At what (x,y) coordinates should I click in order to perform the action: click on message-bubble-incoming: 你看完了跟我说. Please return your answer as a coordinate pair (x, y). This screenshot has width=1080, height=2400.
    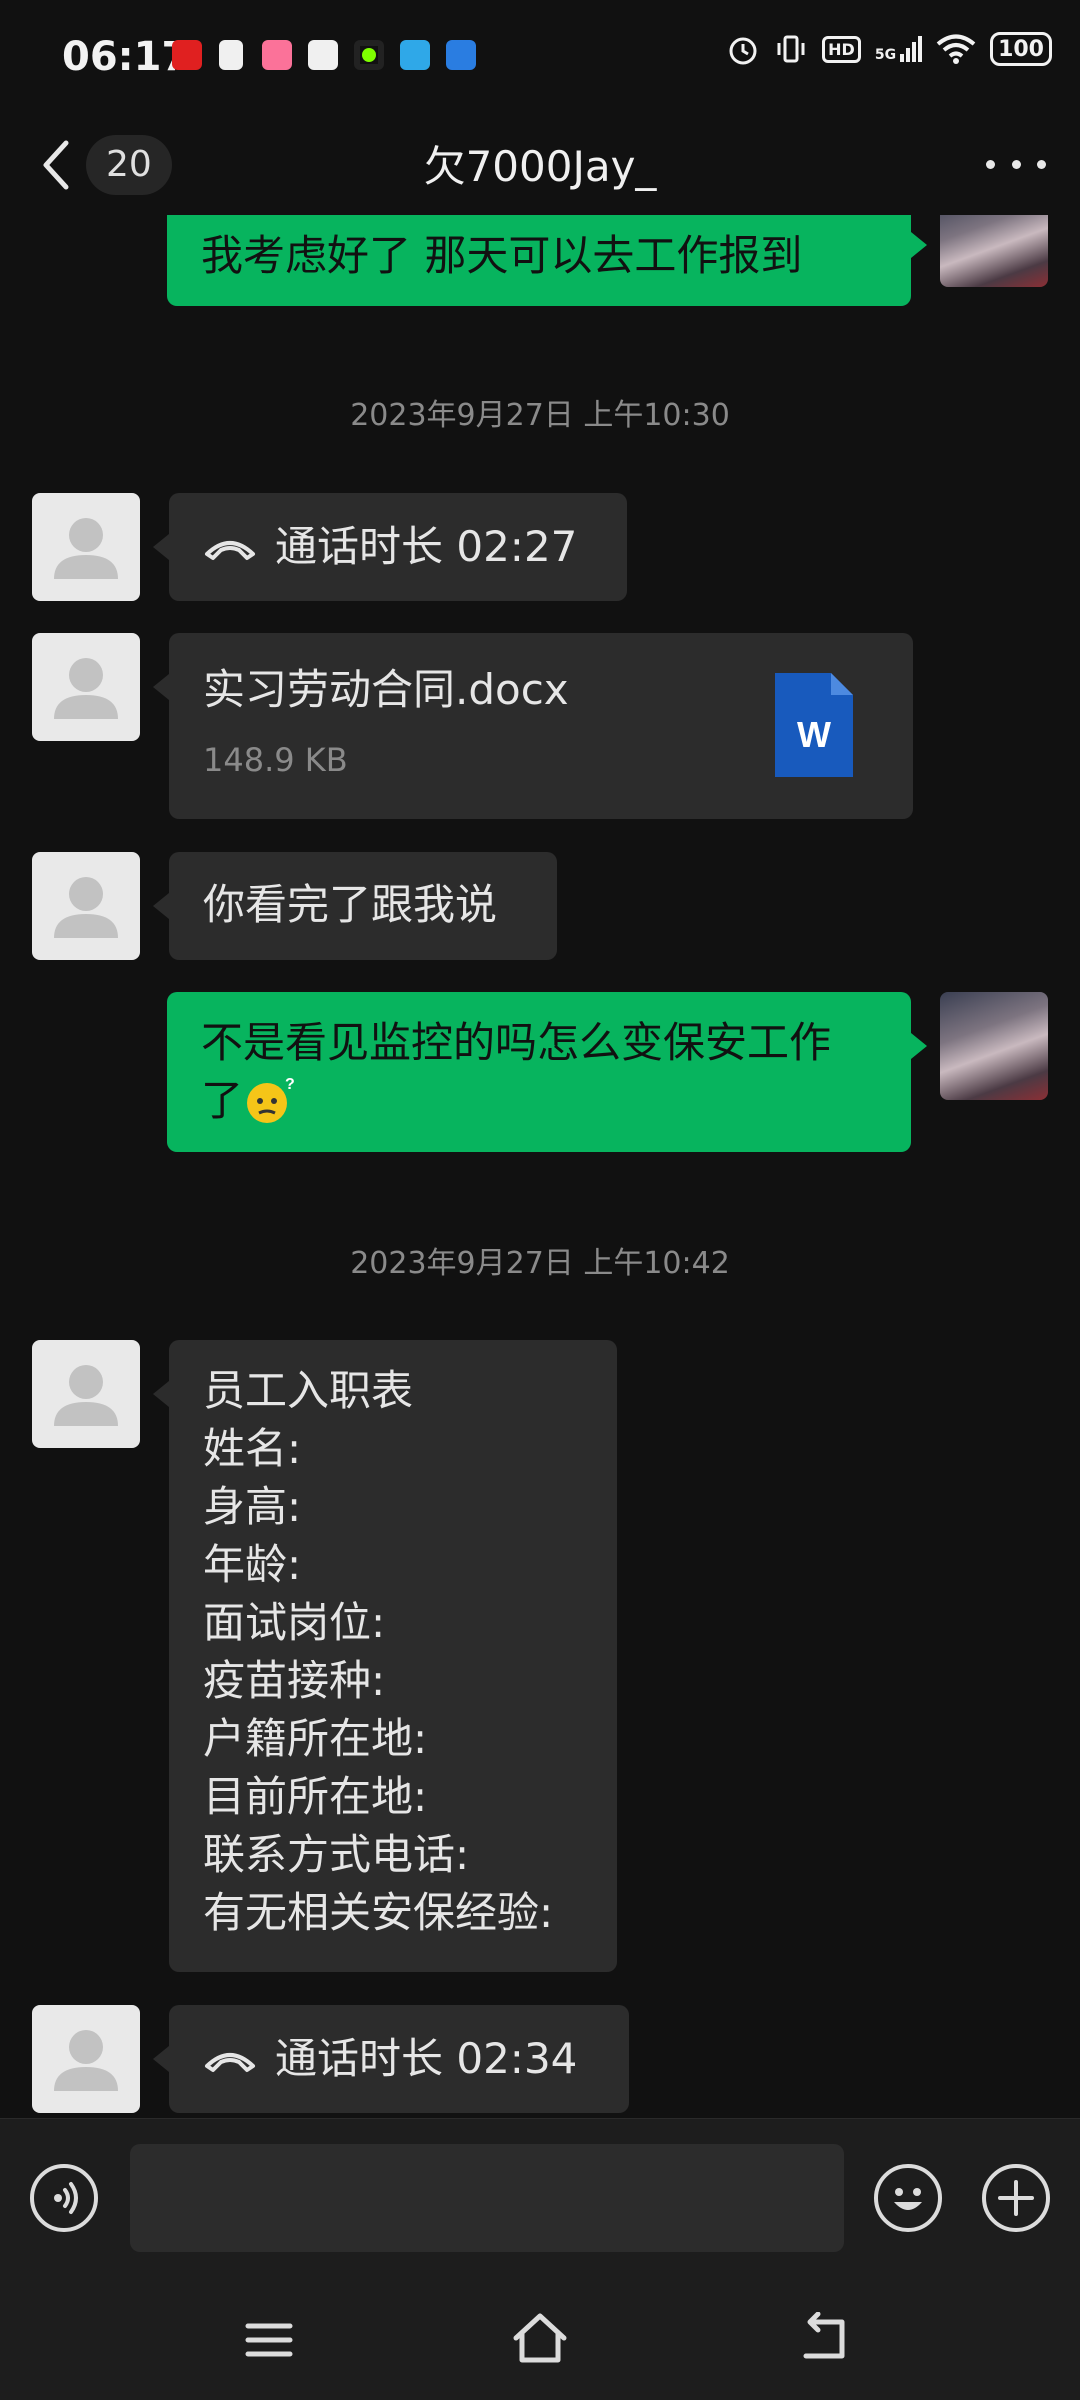
    Looking at the image, I should click on (363, 906).